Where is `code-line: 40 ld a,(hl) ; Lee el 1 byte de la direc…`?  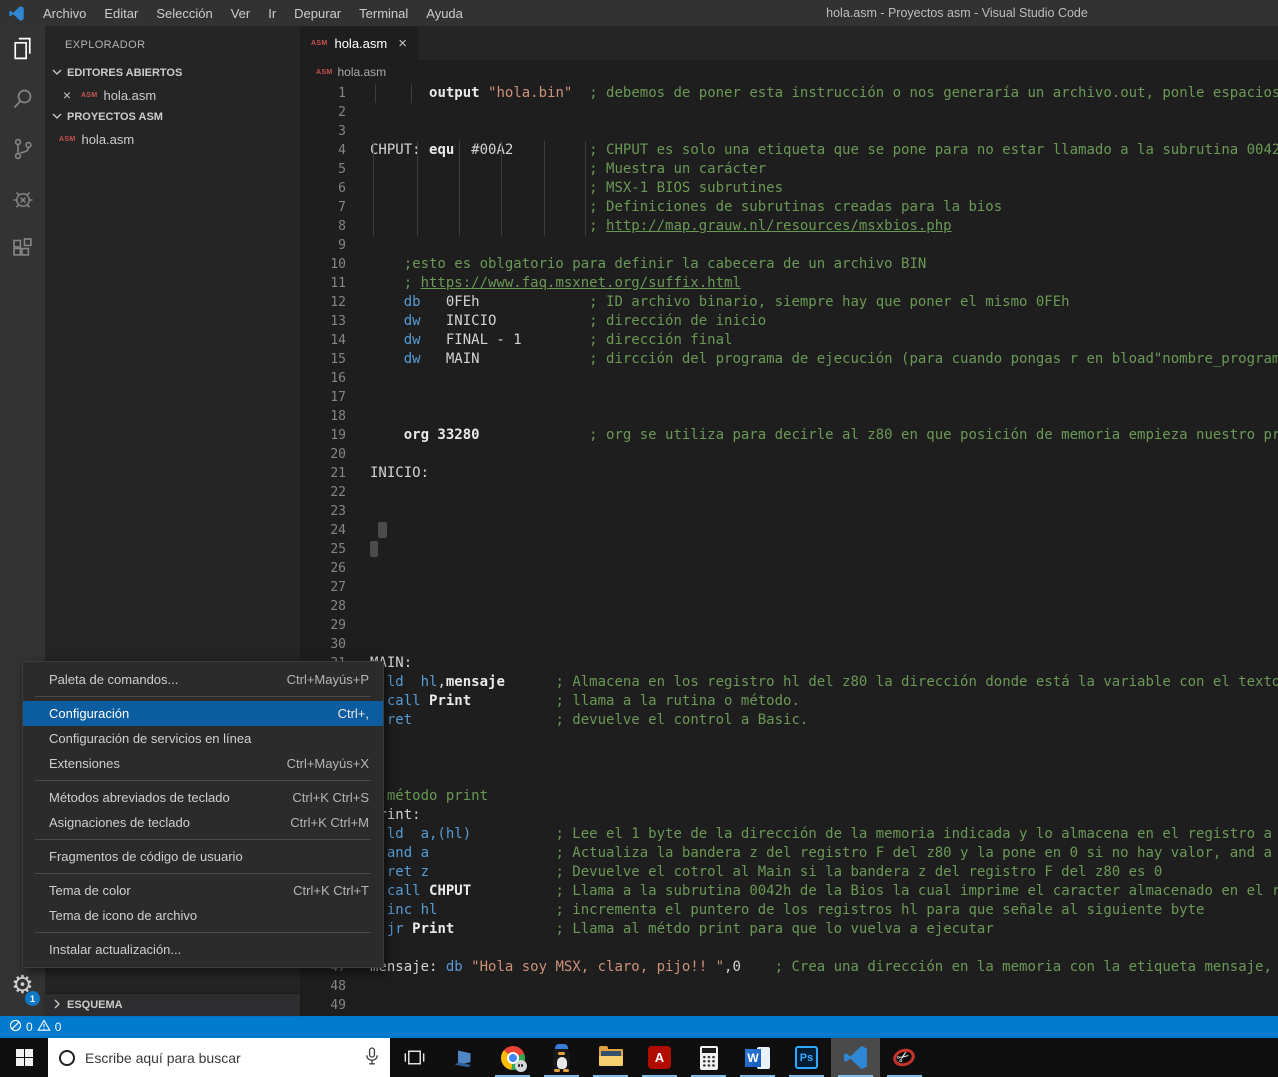 code-line: 40 ld a,(hl) ; Lee el 1 byte de la direc… is located at coordinates (789, 834).